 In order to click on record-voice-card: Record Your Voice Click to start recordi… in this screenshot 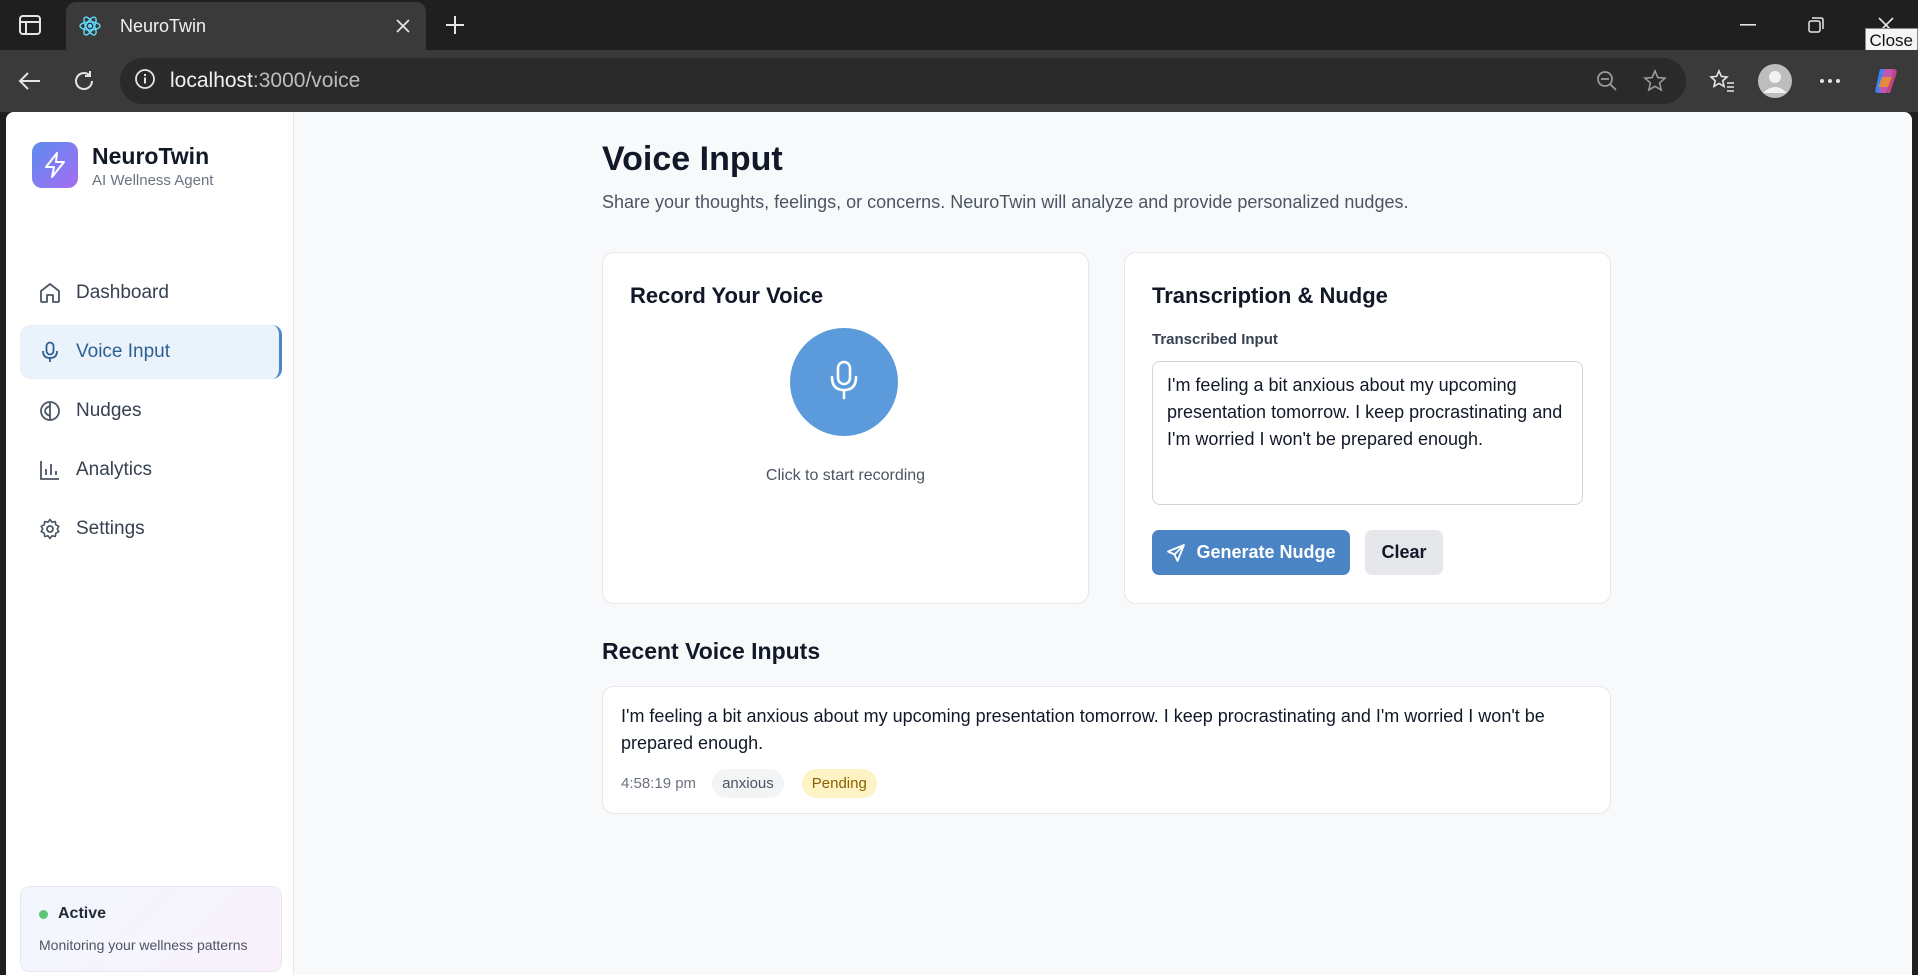, I will do `click(845, 428)`.